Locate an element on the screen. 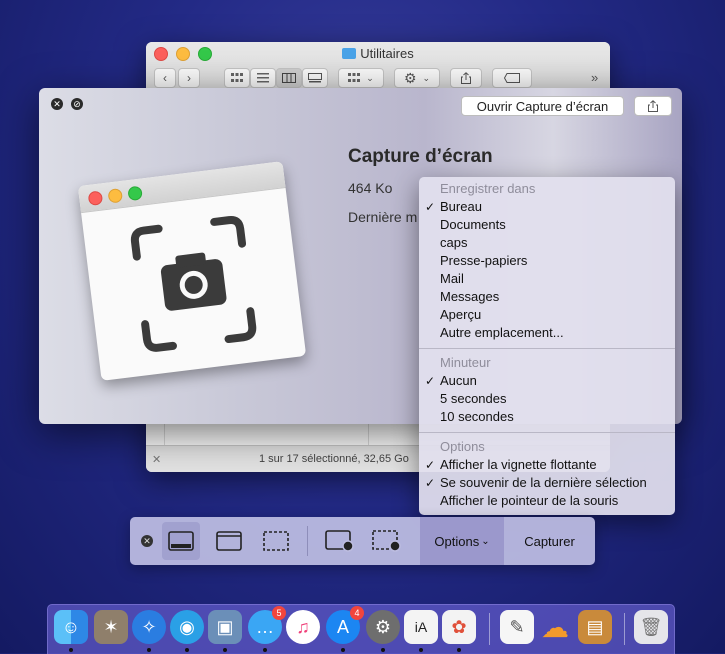 This screenshot has height=654, width=725. record-screen-icon is located at coordinates (339, 541).